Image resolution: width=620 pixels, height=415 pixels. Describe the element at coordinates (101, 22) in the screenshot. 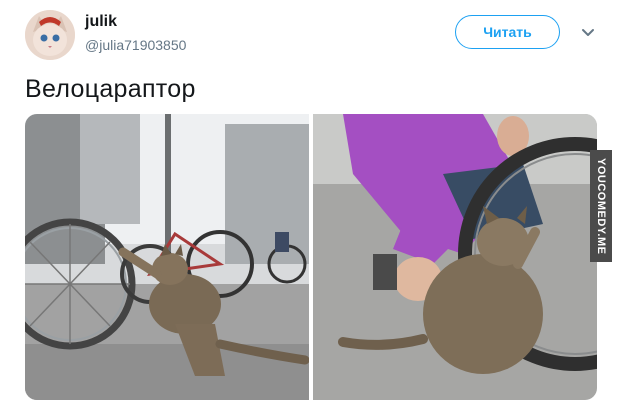

I see `display-name: julik` at that location.